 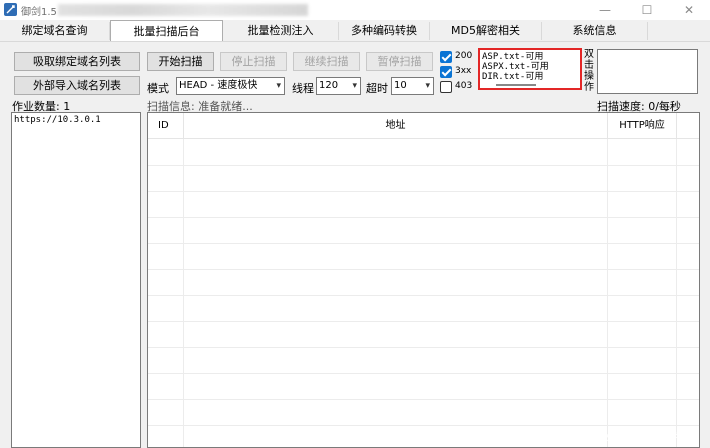 What do you see at coordinates (589, 71) in the screenshot?
I see `double-click-label: 双击操作` at bounding box center [589, 71].